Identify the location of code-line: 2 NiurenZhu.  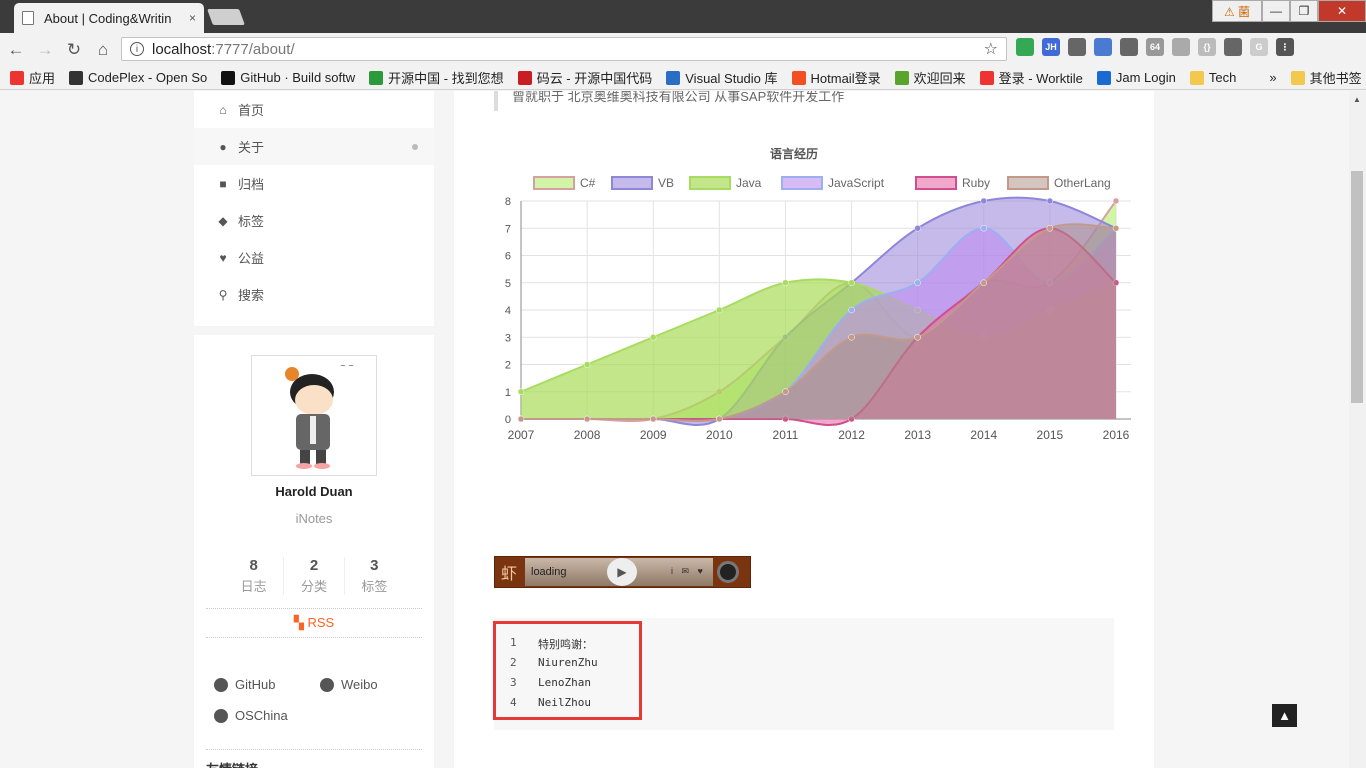
(554, 662).